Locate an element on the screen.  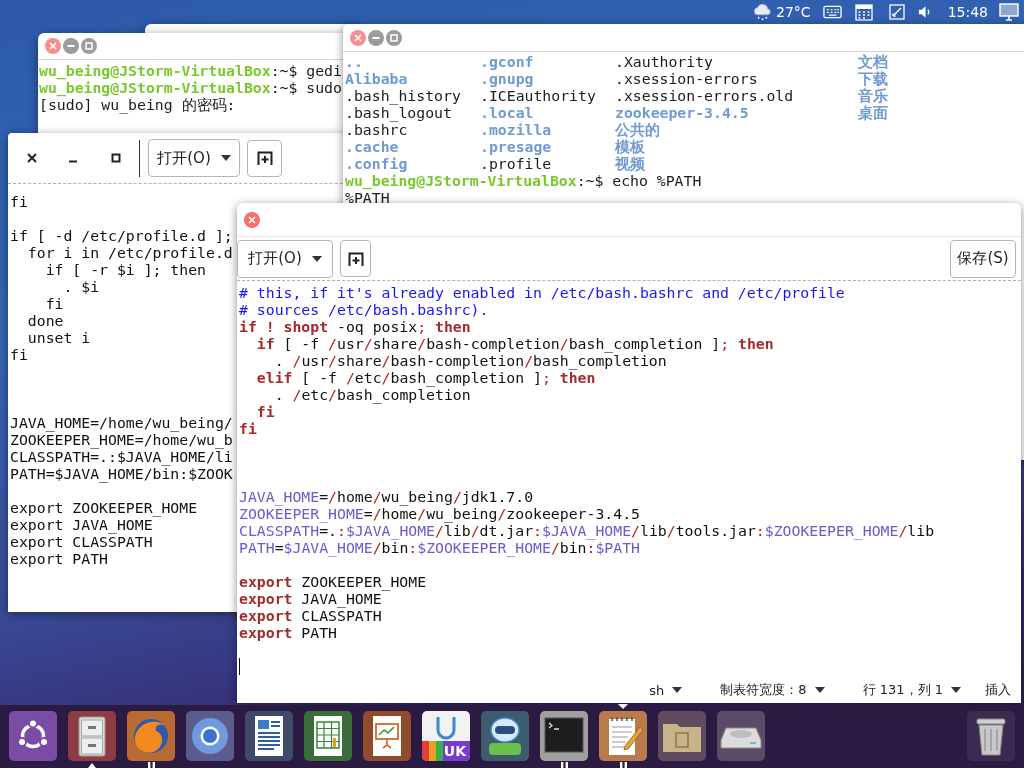
keyboard-icon is located at coordinates (832, 12).